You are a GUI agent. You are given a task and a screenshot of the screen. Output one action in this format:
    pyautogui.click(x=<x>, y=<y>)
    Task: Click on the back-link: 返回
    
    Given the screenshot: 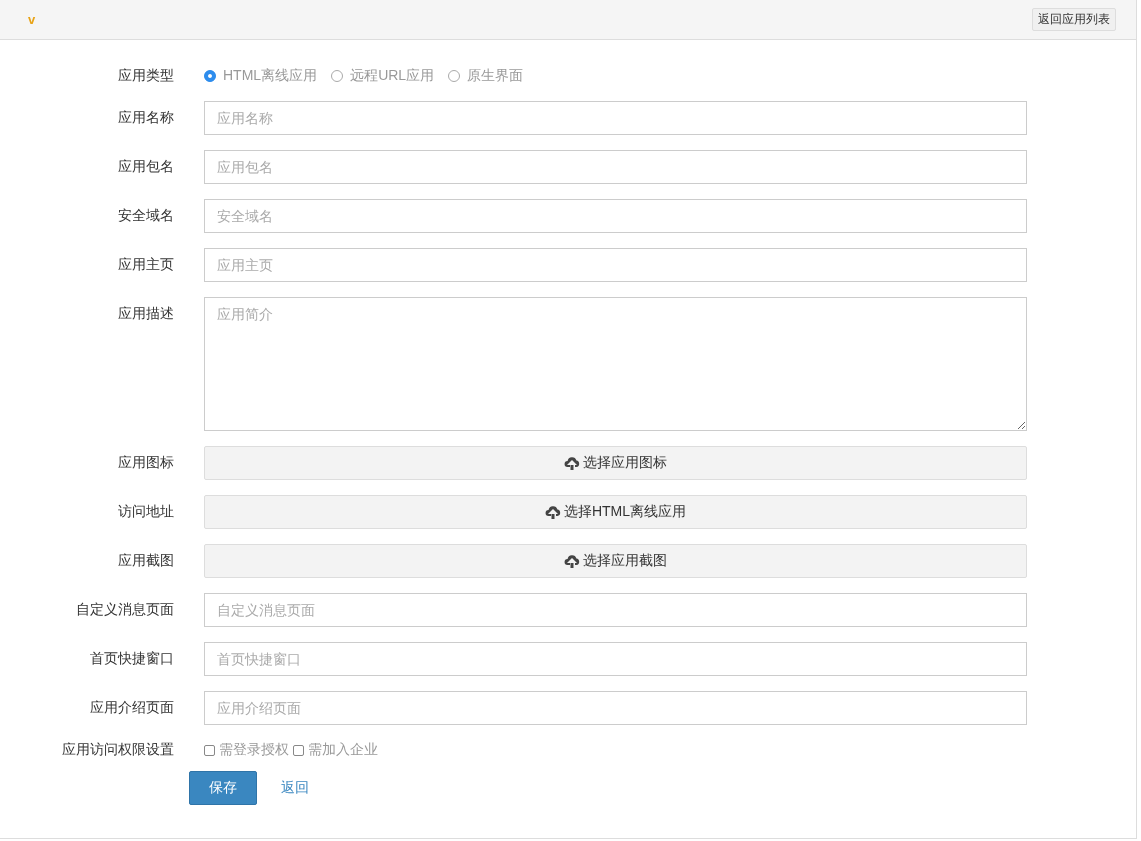 What is the action you would take?
    pyautogui.click(x=295, y=788)
    